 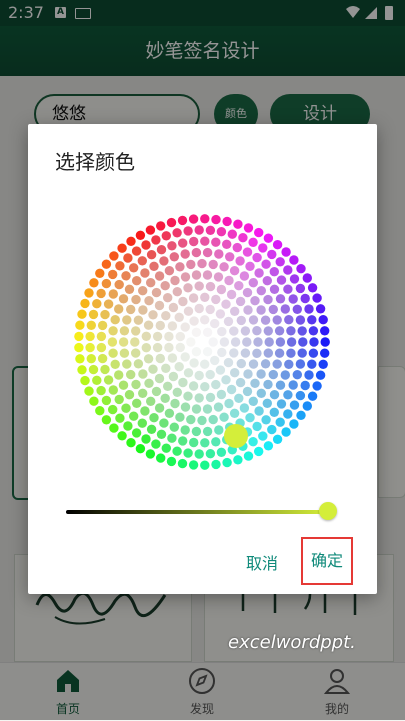 I want to click on selected-color-marker, so click(x=236, y=436).